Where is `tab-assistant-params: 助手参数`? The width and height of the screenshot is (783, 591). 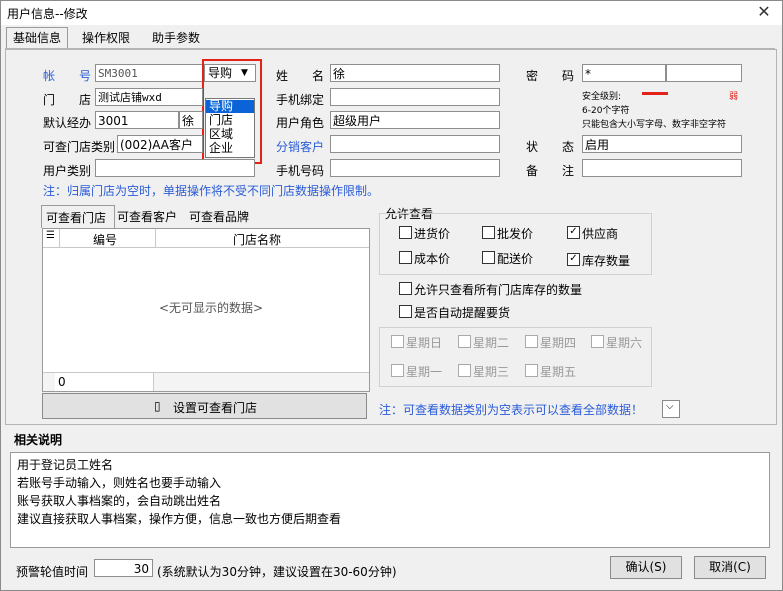 tab-assistant-params: 助手参数 is located at coordinates (176, 38).